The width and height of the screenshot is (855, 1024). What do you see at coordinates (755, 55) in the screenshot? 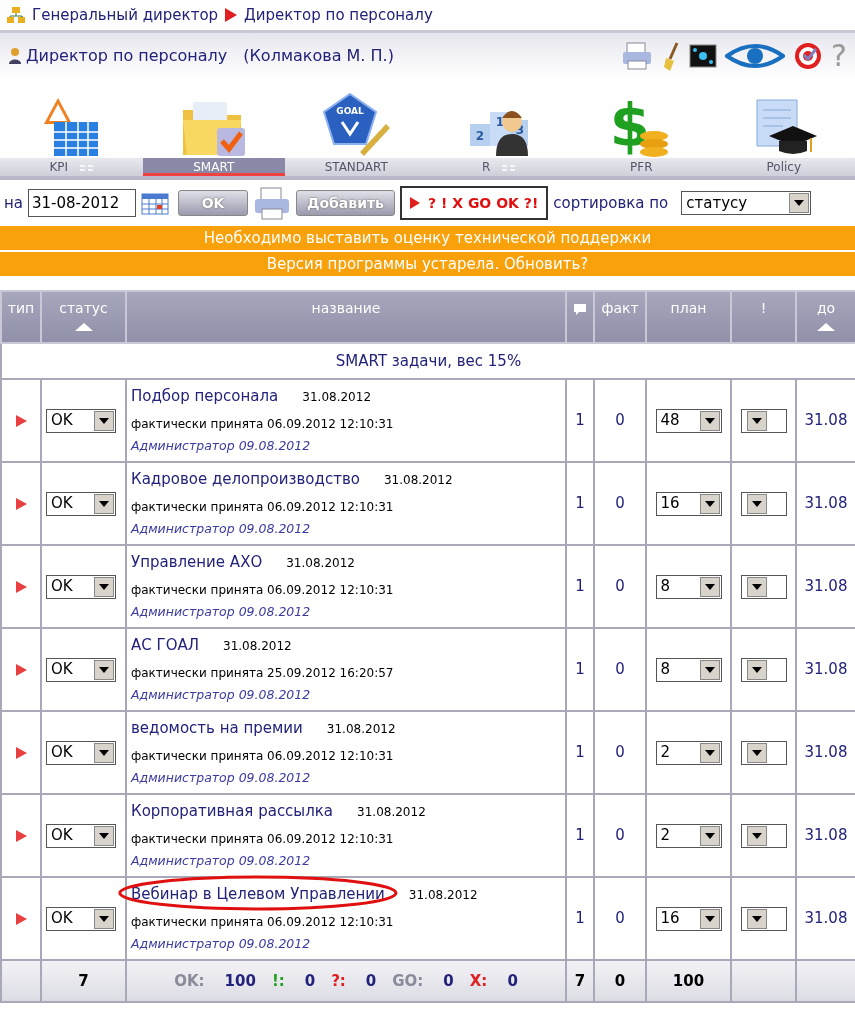
I see `eye-icon` at bounding box center [755, 55].